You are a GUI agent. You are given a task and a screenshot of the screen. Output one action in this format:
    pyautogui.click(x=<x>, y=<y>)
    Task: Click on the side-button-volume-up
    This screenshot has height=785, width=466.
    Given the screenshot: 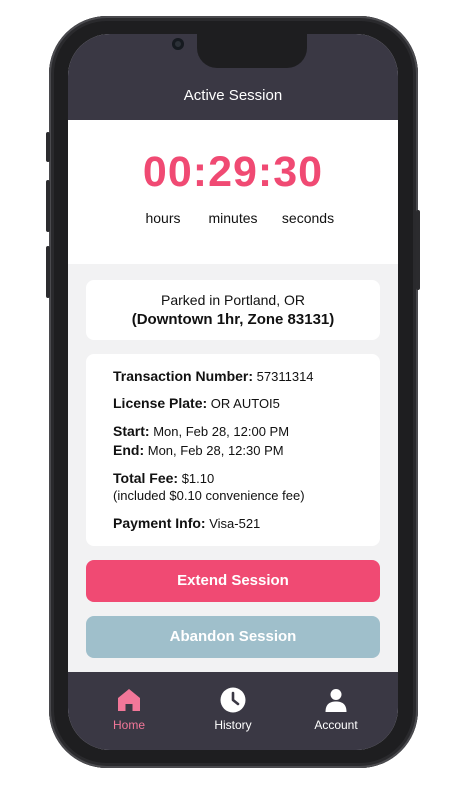 What is the action you would take?
    pyautogui.click(x=48, y=206)
    